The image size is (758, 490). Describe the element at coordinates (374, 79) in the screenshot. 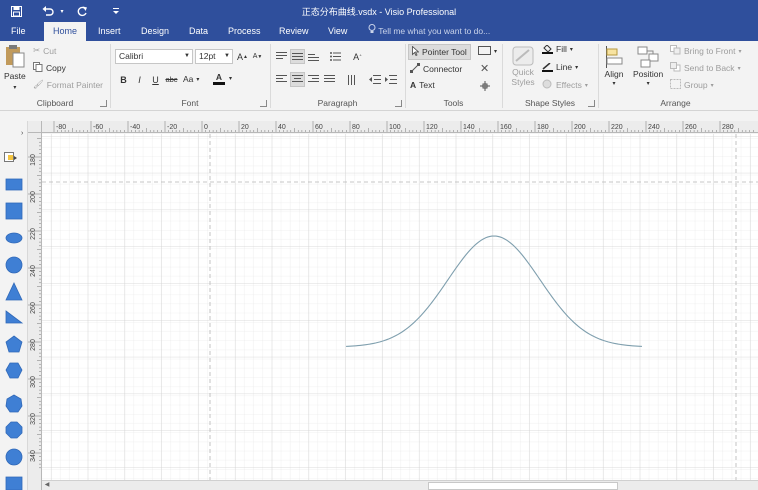

I see `decrease-indent-icon` at that location.